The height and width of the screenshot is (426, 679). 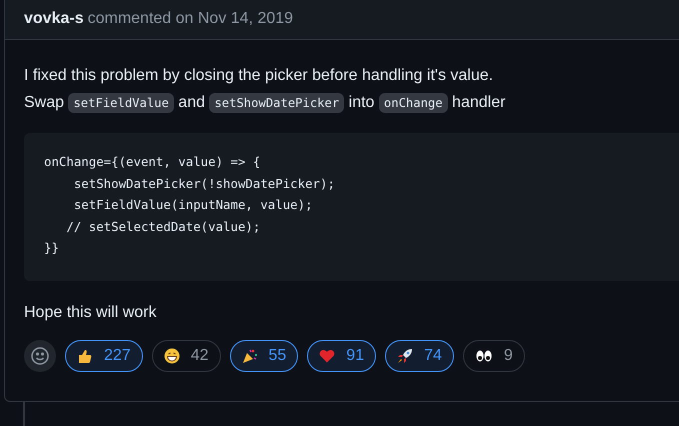 I want to click on reaction-button: 91, so click(x=341, y=356).